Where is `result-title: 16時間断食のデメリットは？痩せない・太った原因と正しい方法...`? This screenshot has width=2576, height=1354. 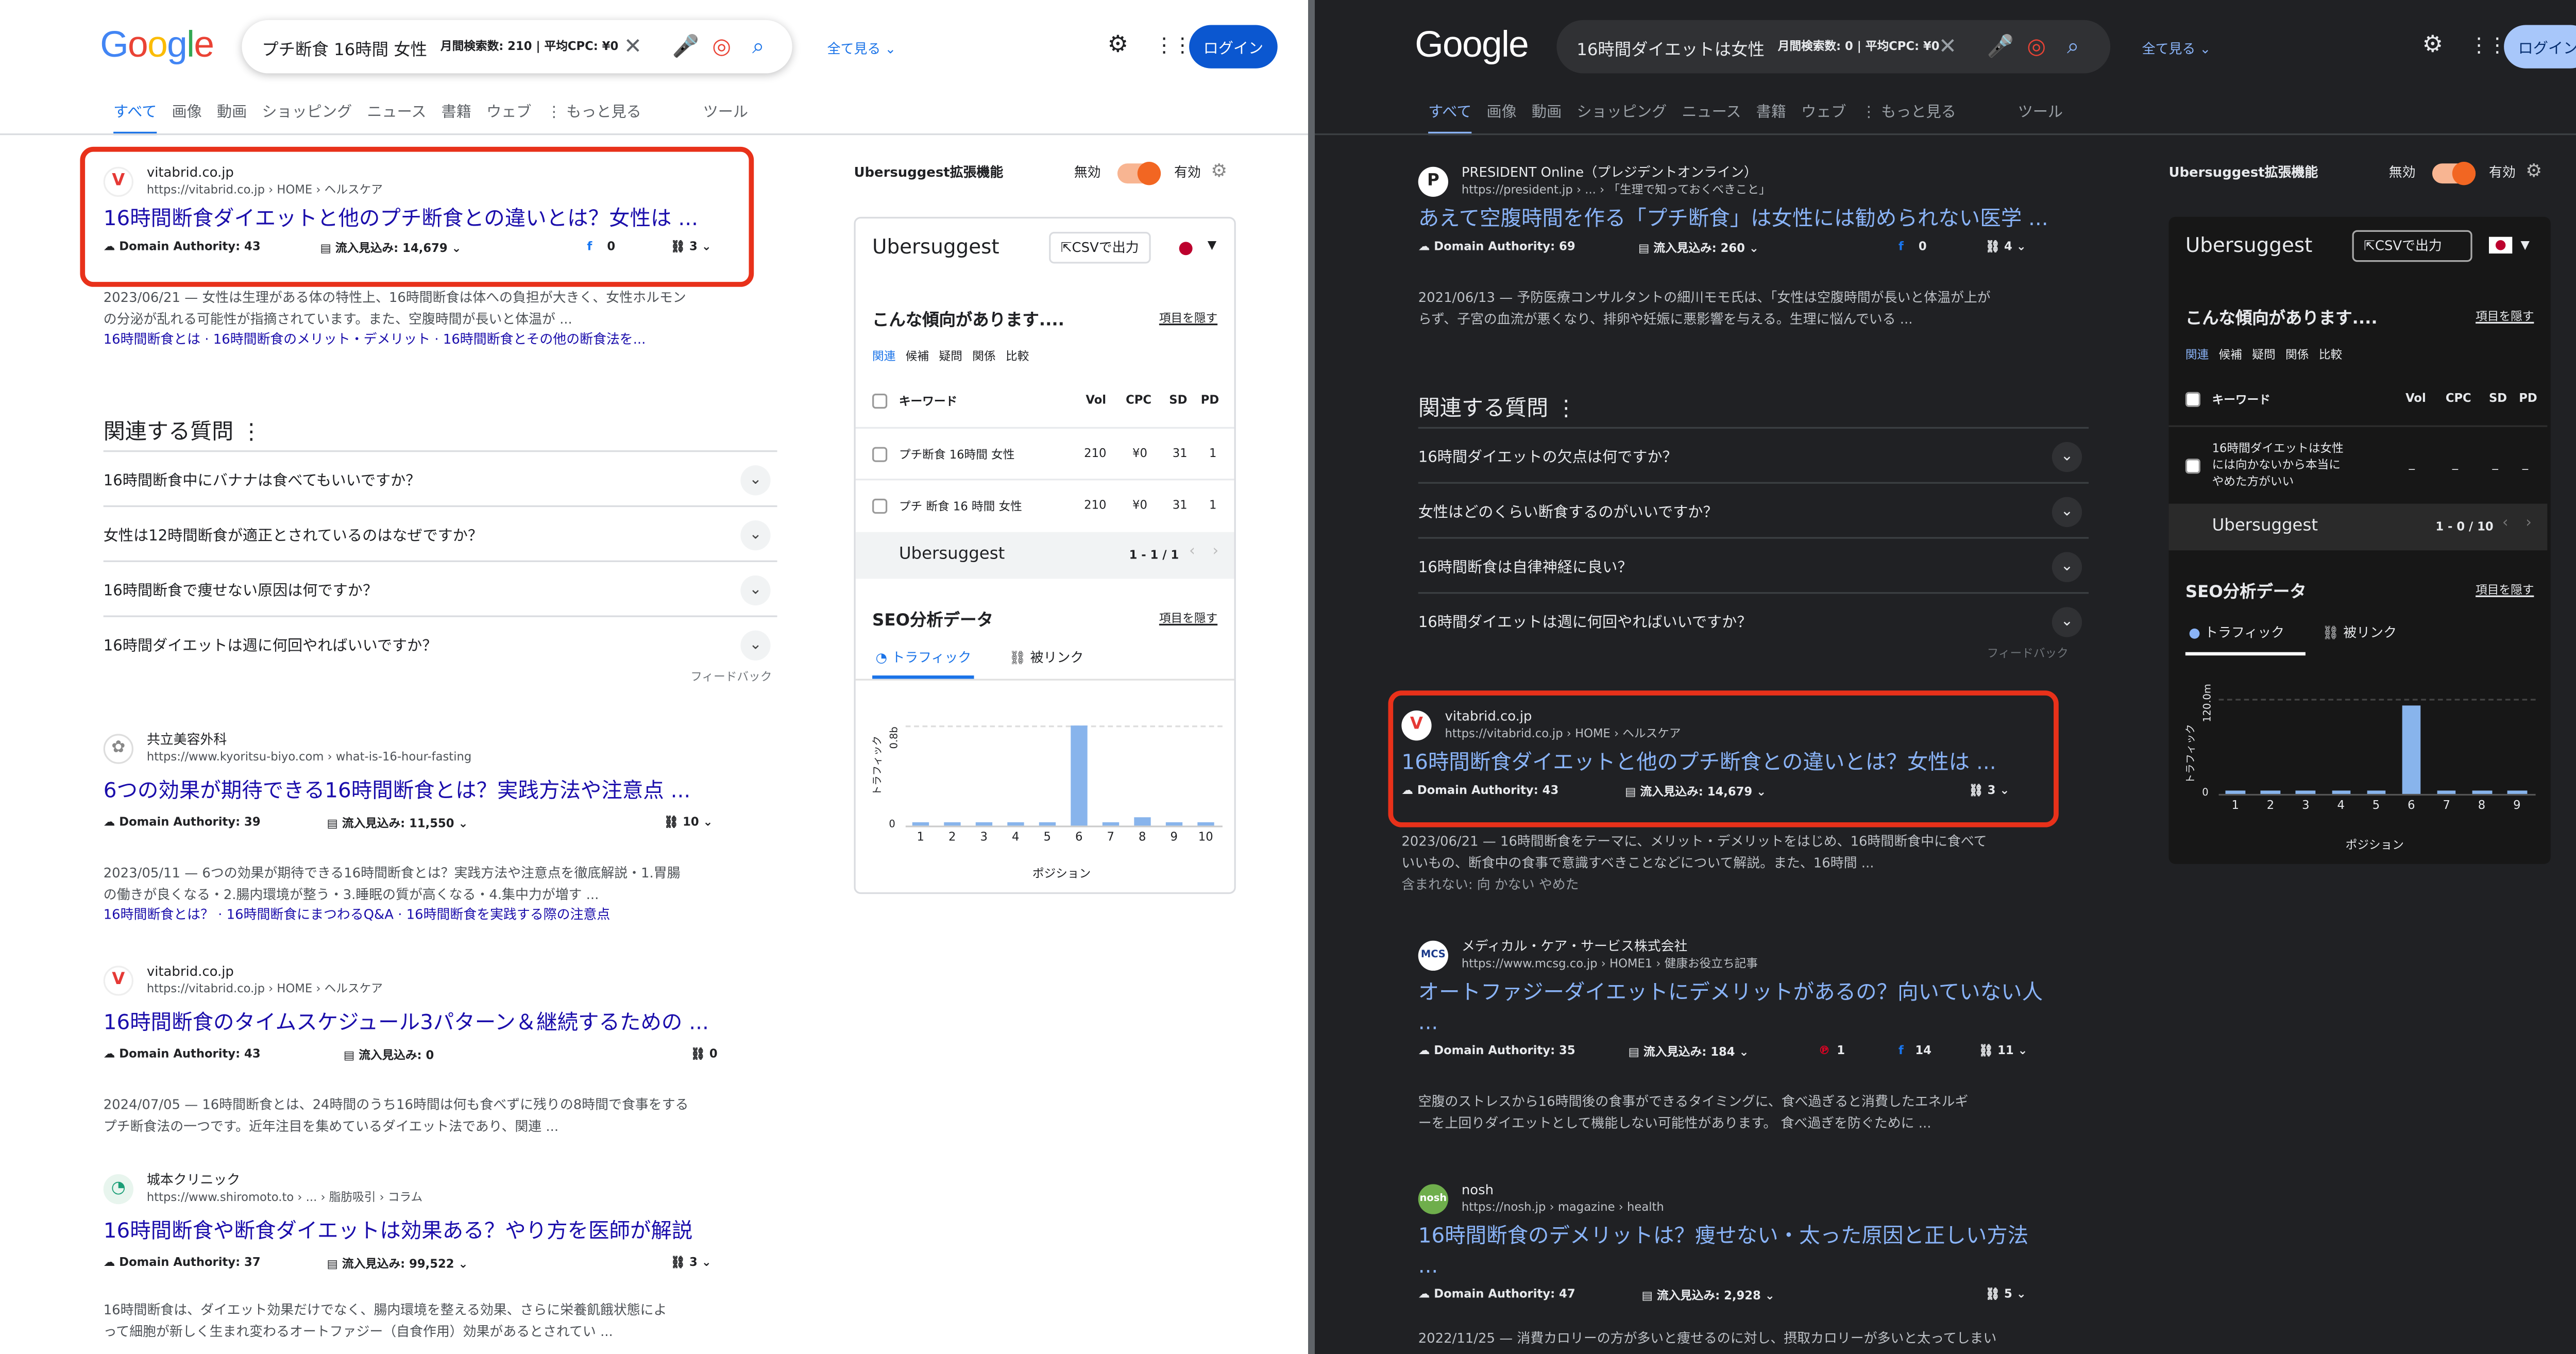
result-title: 16時間断食のデメリットは？痩せない・太った原因と正しい方法... is located at coordinates (1743, 1251).